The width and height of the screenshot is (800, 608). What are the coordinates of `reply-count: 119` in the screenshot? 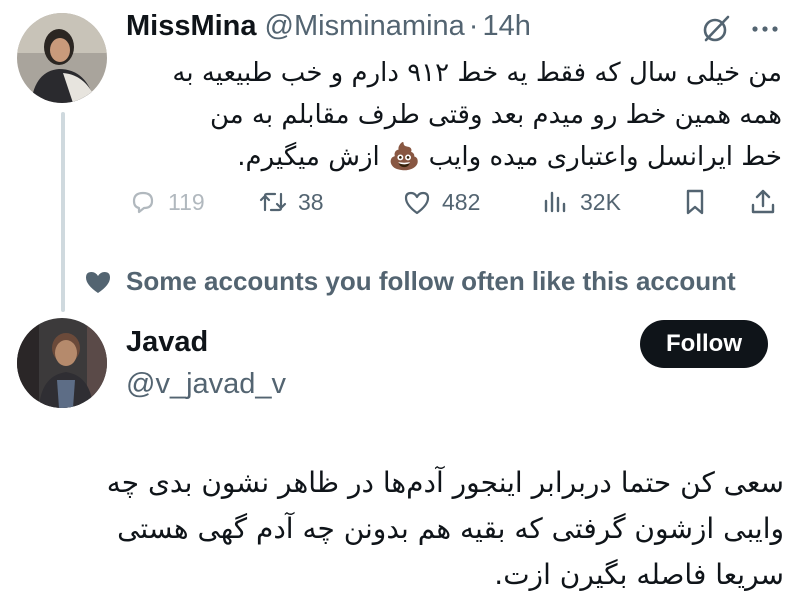 It's located at (186, 201).